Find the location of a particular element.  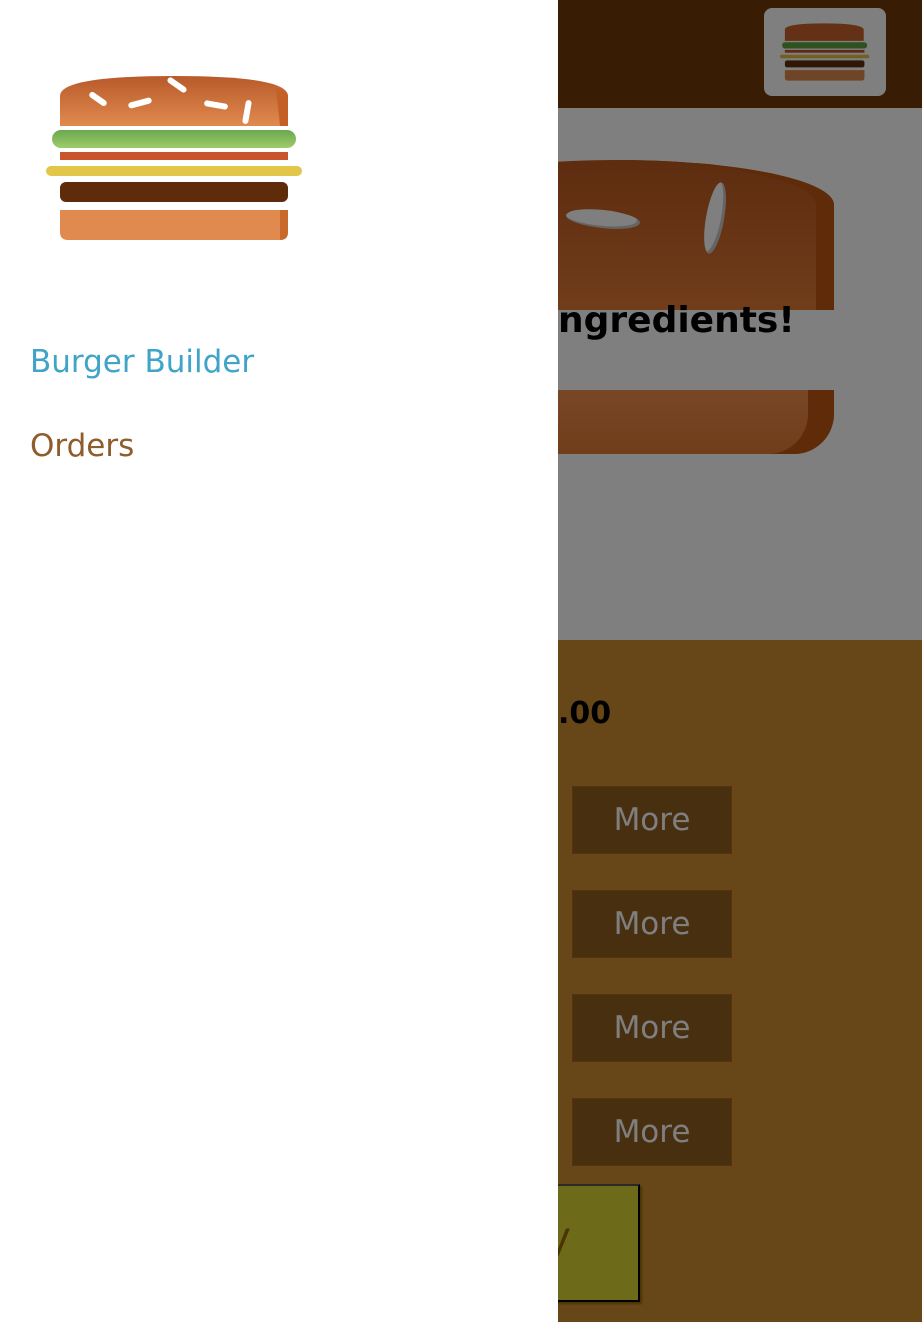

nav-items: Burger Builder Orders is located at coordinates (142, 424).